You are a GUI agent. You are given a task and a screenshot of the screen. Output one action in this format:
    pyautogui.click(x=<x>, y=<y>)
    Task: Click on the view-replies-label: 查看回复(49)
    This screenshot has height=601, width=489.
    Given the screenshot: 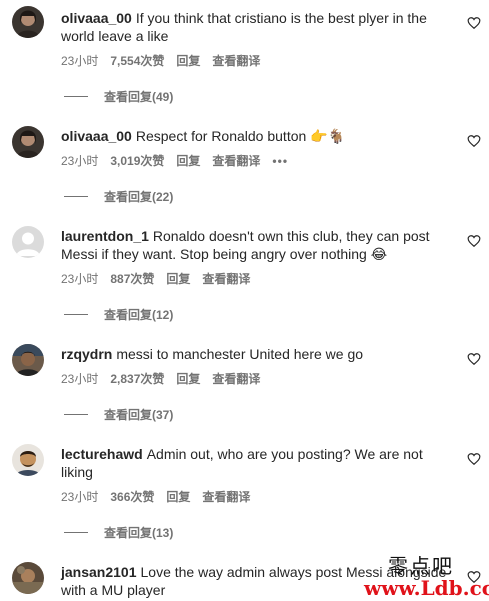 What is the action you would take?
    pyautogui.click(x=139, y=97)
    